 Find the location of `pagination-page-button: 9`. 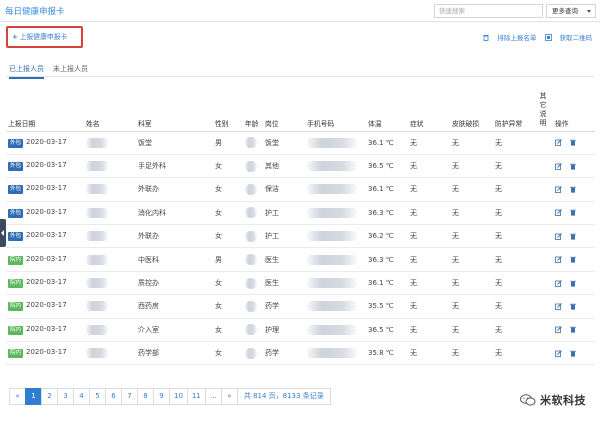

pagination-page-button: 9 is located at coordinates (161, 396).